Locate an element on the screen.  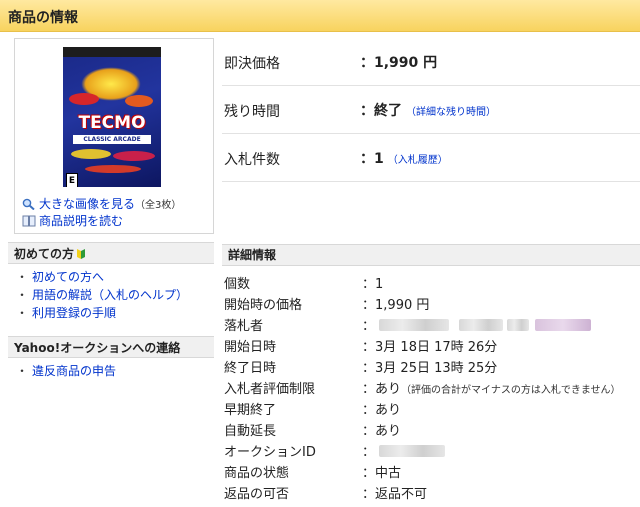
beginner-link-label: 用語の解説（入札のヘルプ） is located at coordinates (110, 295).